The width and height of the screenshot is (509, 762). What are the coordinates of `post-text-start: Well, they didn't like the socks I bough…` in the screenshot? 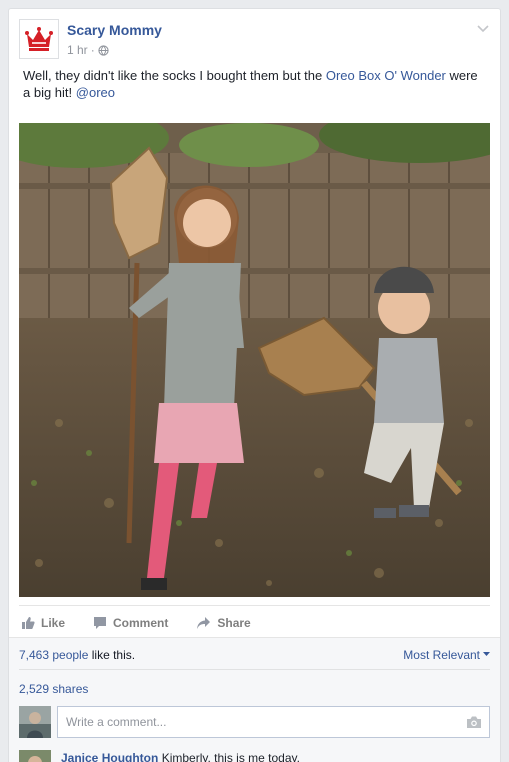 It's located at (174, 75).